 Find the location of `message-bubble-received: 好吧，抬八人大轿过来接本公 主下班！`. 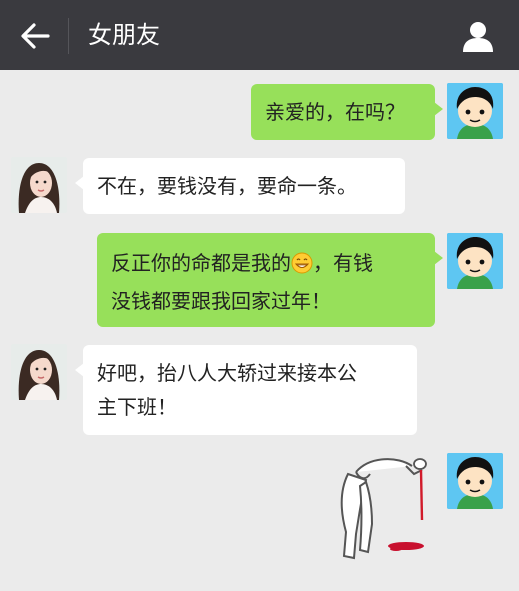

message-bubble-received: 好吧，抬八人大轿过来接本公 主下班！ is located at coordinates (246, 390).